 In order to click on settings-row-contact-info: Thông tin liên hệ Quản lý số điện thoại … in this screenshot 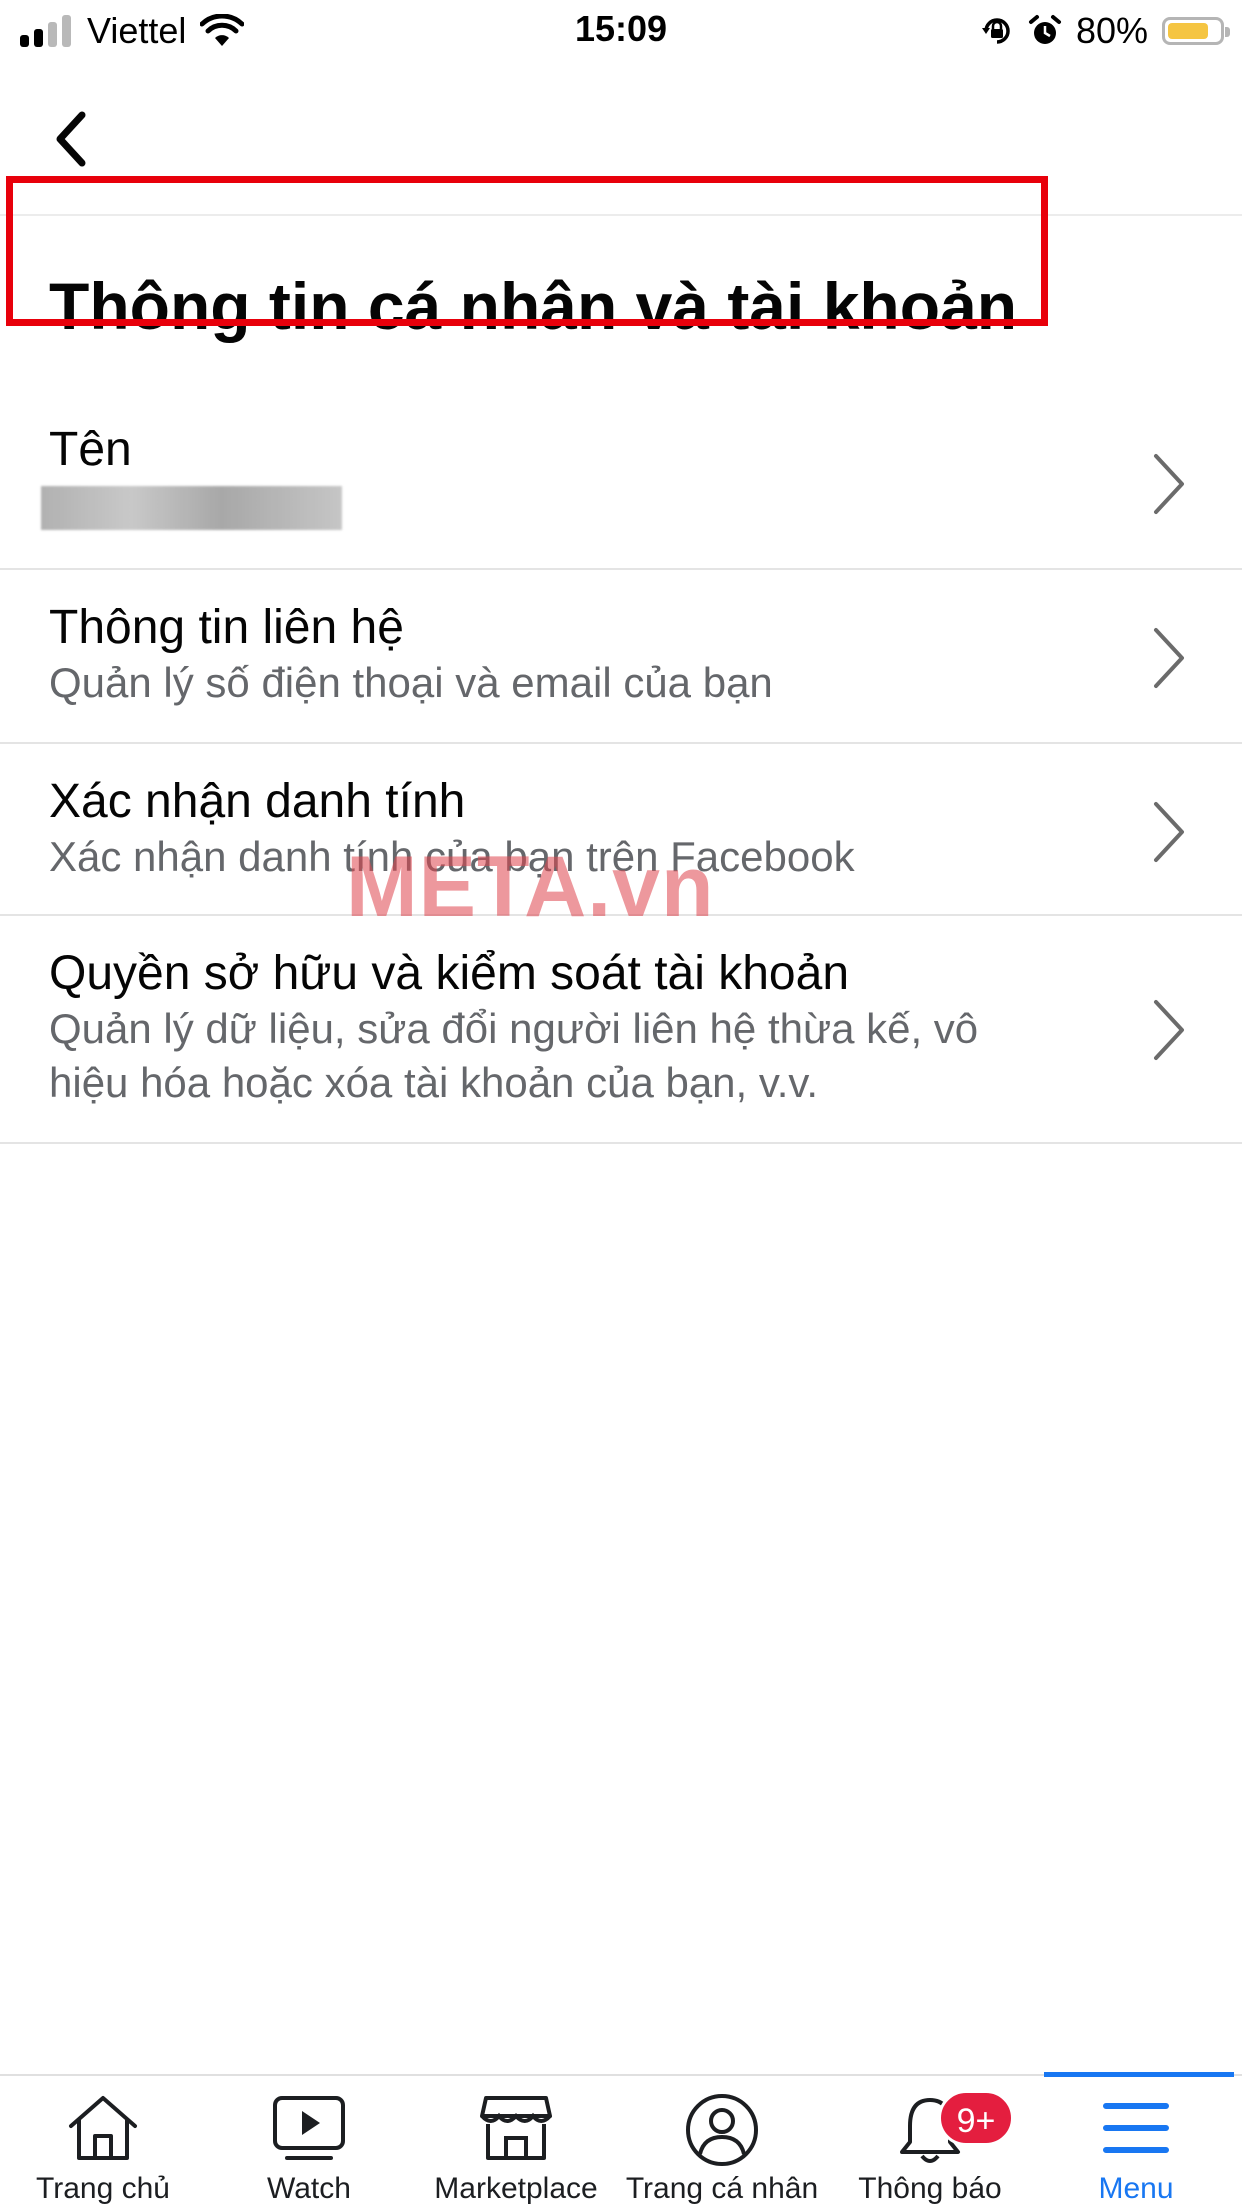, I will do `click(621, 657)`.